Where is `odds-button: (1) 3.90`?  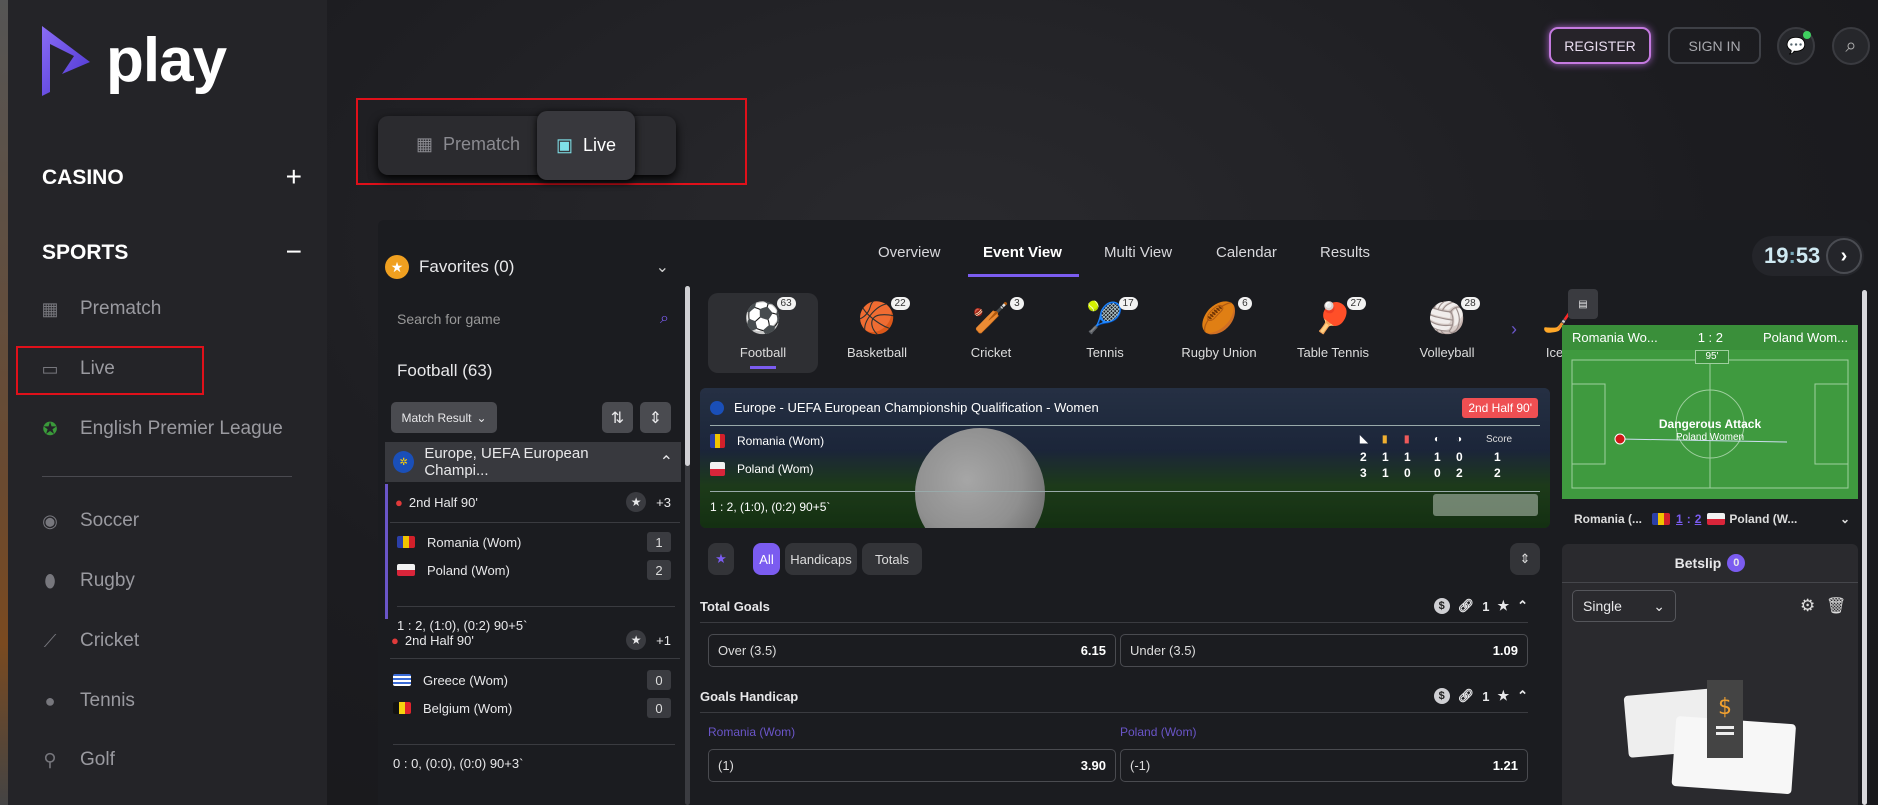 odds-button: (1) 3.90 is located at coordinates (912, 765).